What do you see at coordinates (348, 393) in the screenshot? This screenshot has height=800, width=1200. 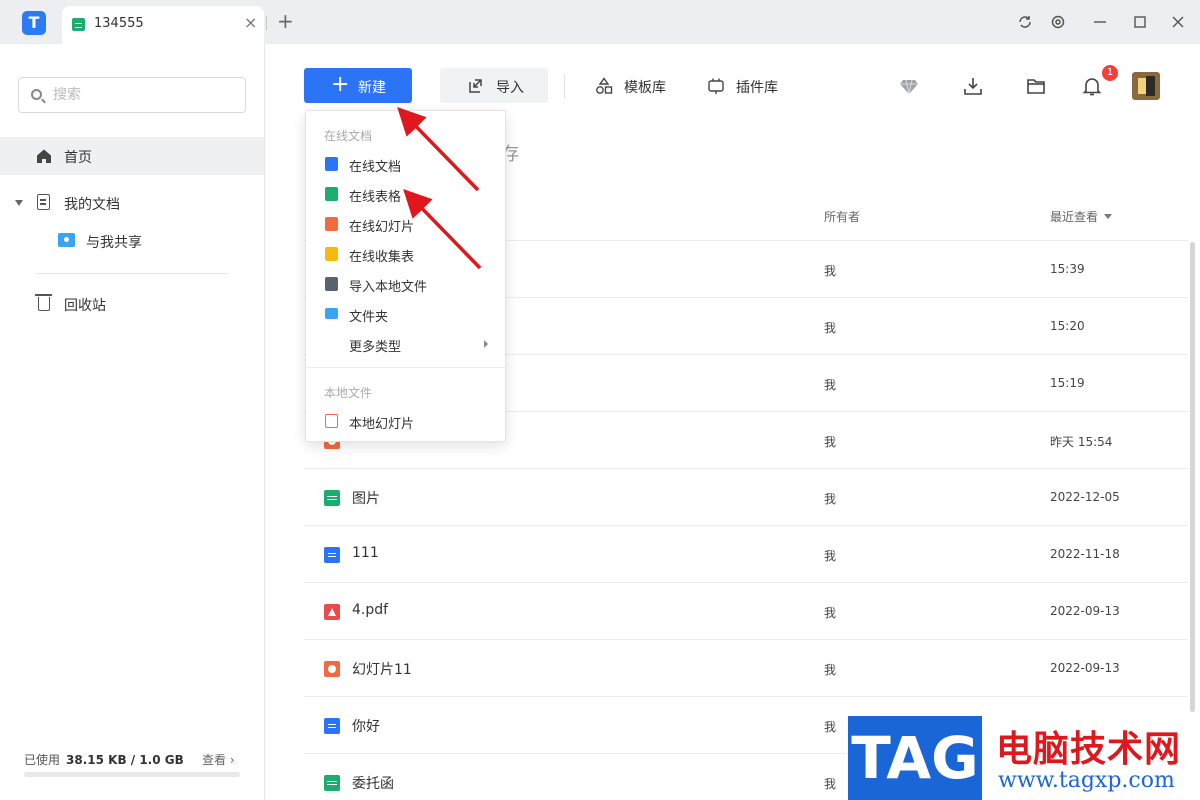 I see `menu-group-local: 本地文件` at bounding box center [348, 393].